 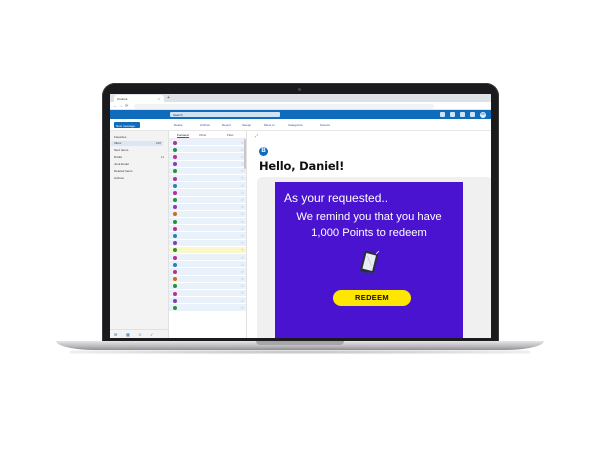 What do you see at coordinates (203, 135) in the screenshot?
I see `tab-other: Other` at bounding box center [203, 135].